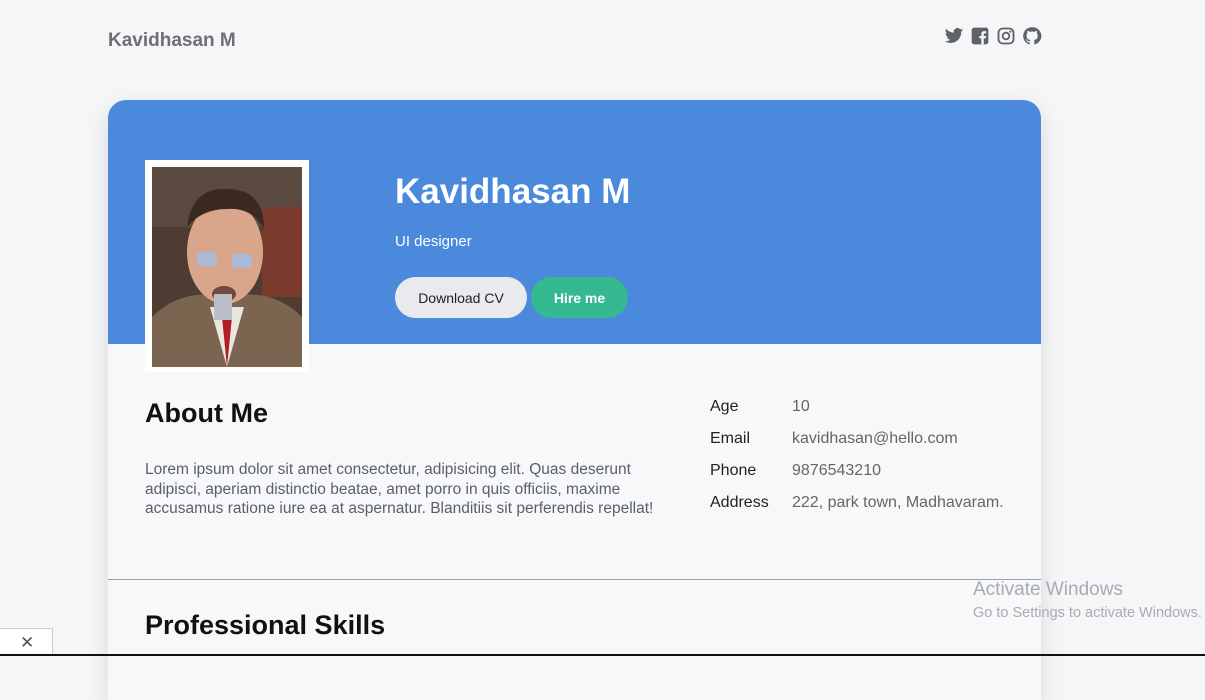 Image resolution: width=1205 pixels, height=700 pixels. Describe the element at coordinates (172, 41) in the screenshot. I see `brand-name: Kavidhasan M` at that location.